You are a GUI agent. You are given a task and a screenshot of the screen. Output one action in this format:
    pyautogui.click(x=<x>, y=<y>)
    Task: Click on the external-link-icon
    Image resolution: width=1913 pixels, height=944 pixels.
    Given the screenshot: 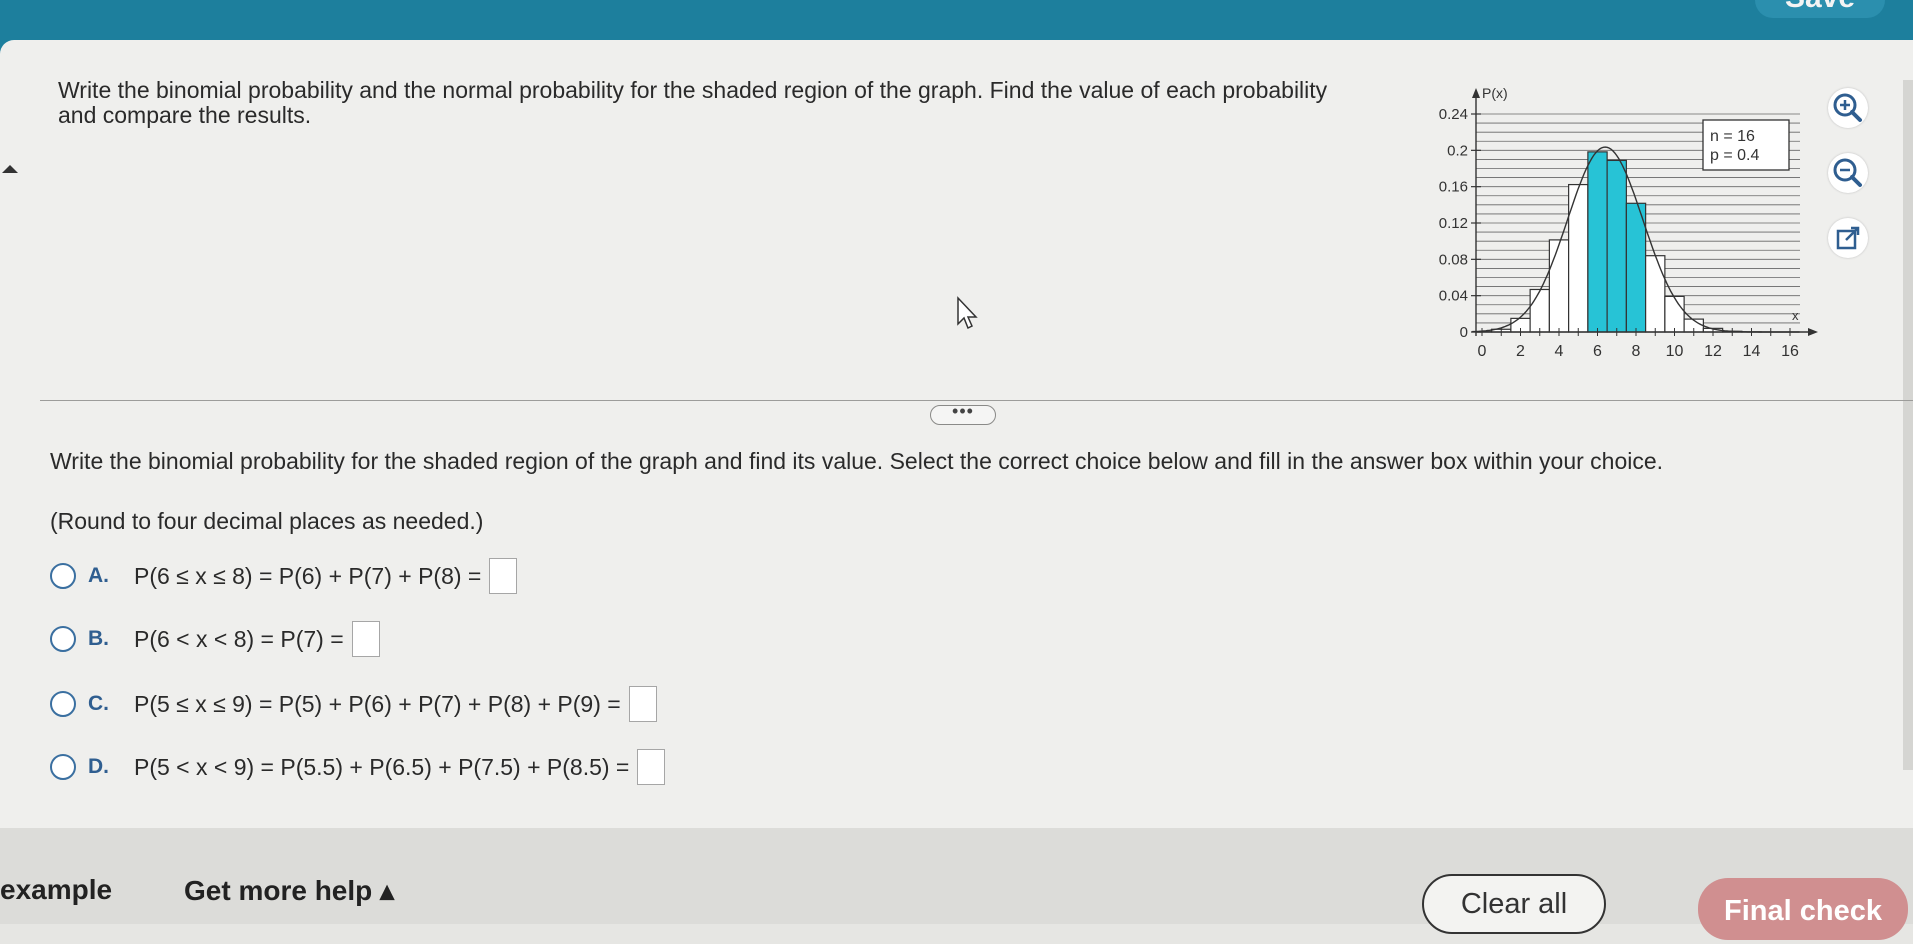 What is the action you would take?
    pyautogui.click(x=1848, y=238)
    